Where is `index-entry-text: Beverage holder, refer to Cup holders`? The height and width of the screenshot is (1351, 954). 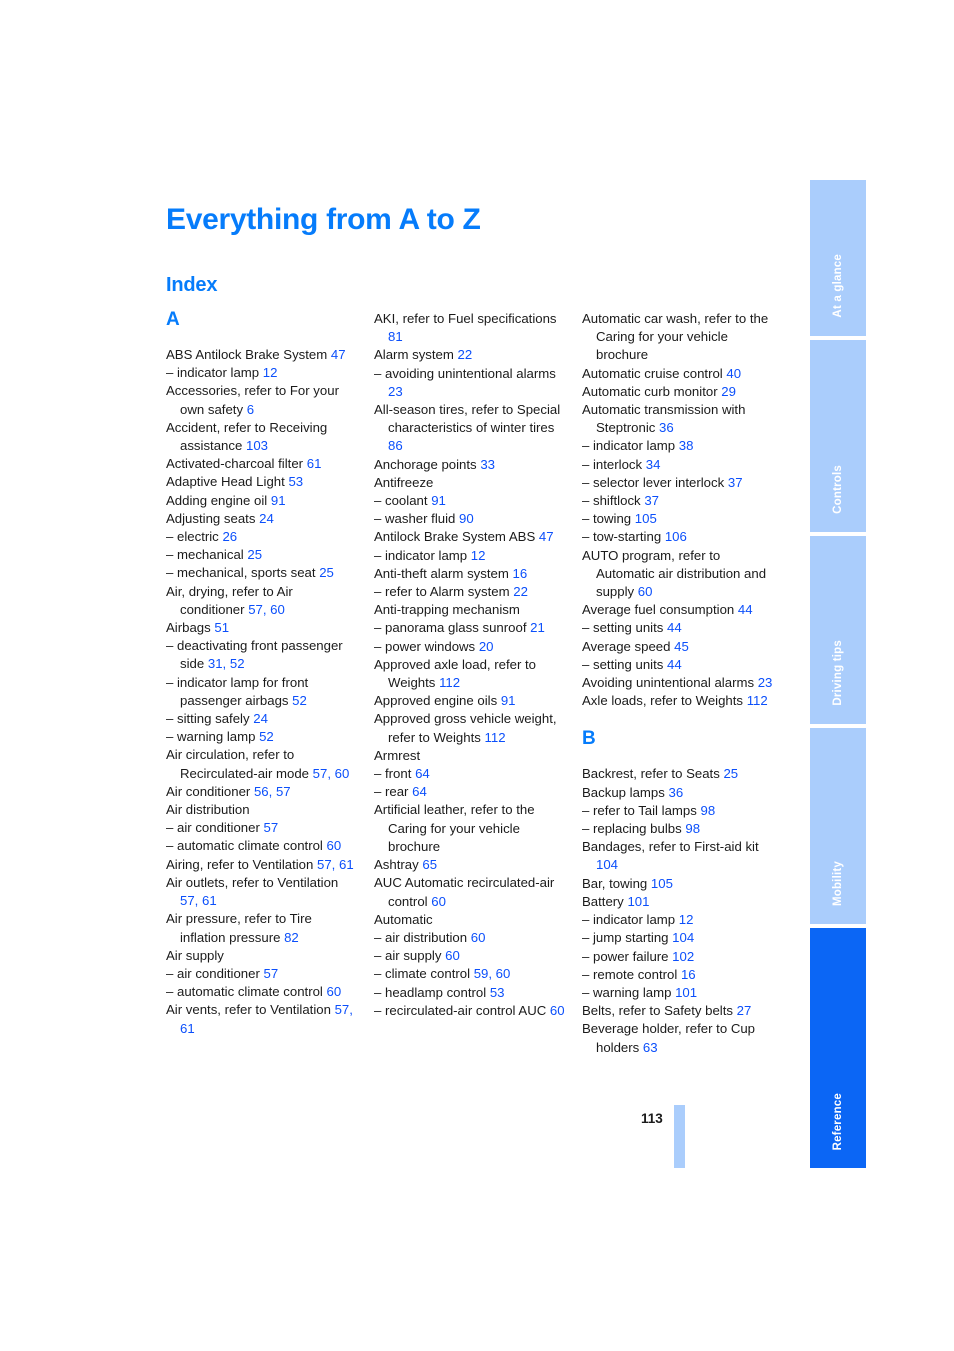 index-entry-text: Beverage holder, refer to Cup holders is located at coordinates (669, 1038).